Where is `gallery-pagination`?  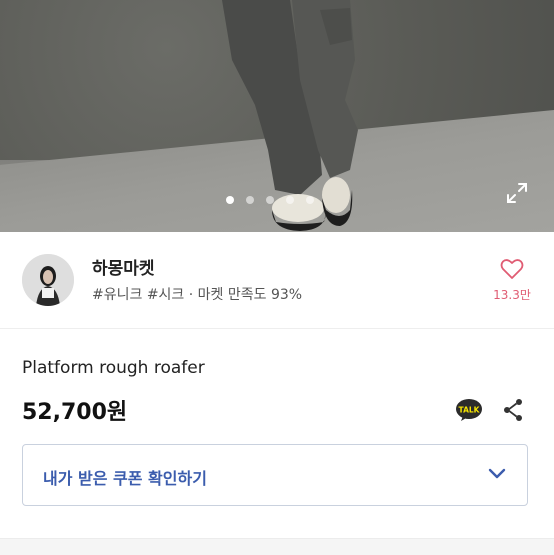
gallery-pagination is located at coordinates (270, 200).